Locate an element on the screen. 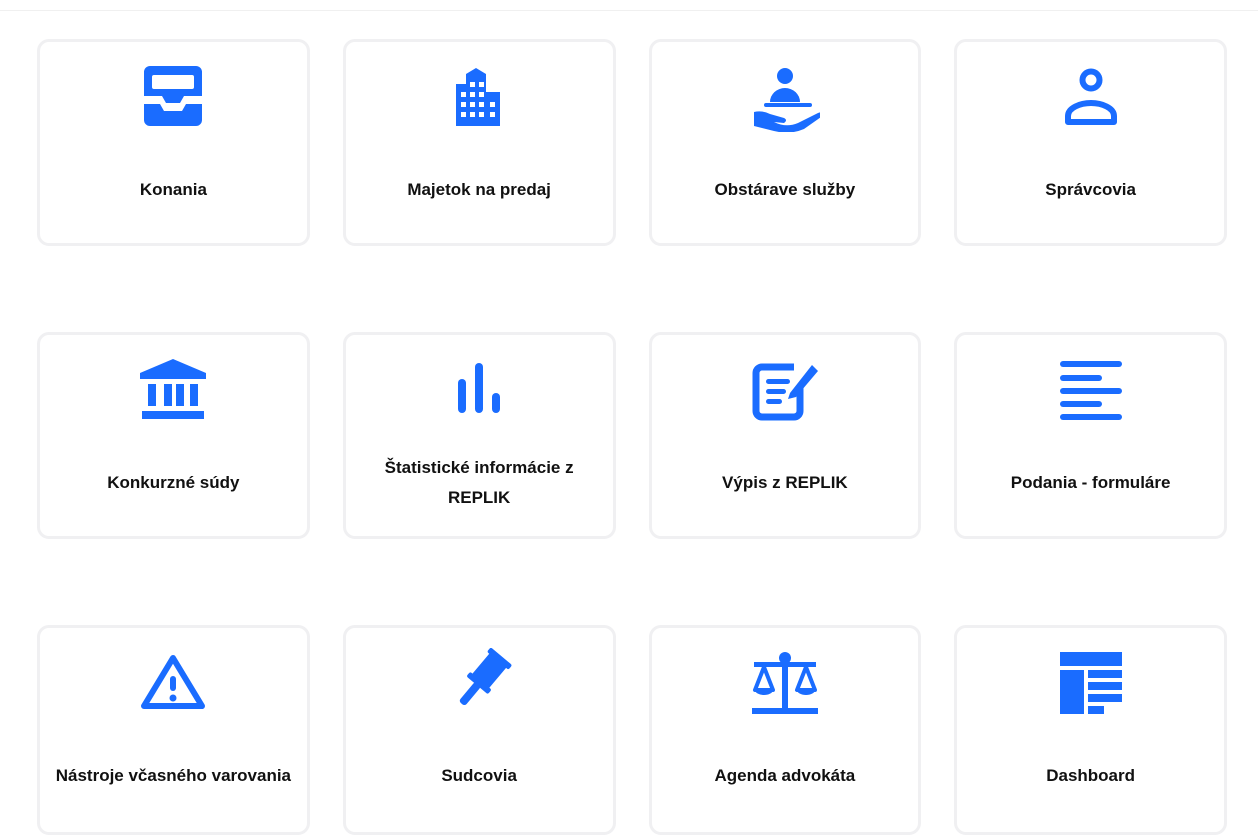 This screenshot has width=1258, height=835. tile-konkurzne-sudy: Konkurzné súdy is located at coordinates (173, 435).